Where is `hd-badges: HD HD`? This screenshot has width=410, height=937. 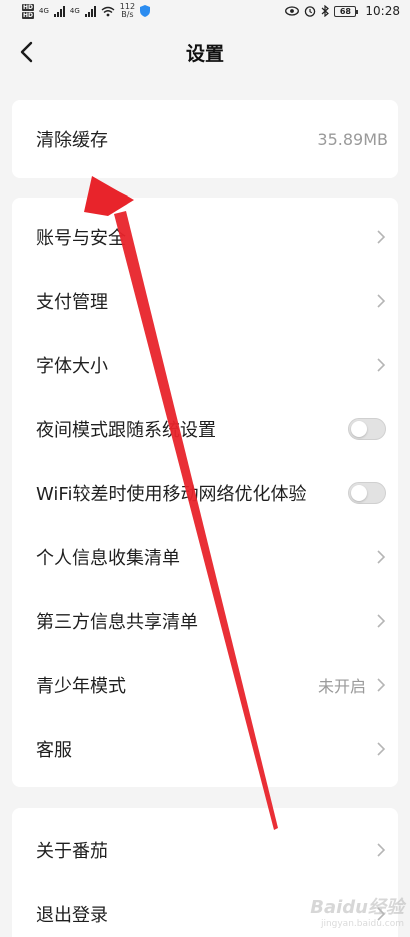
hd-badges: HD HD is located at coordinates (28, 11).